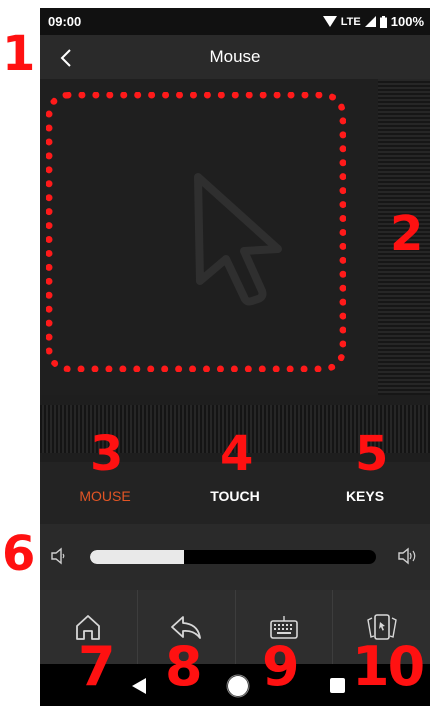 The image size is (430, 706). Describe the element at coordinates (407, 21) in the screenshot. I see `battery-level: 100%` at that location.